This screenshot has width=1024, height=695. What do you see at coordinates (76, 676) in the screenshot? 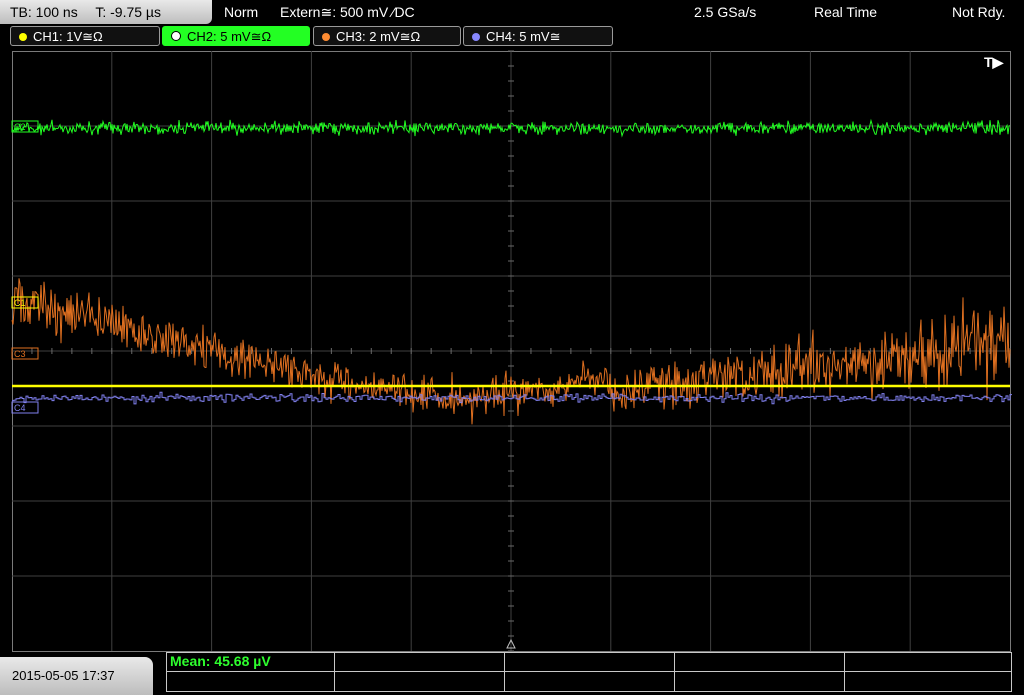
I see `datetime-box: 2015-05-05 17:37` at bounding box center [76, 676].